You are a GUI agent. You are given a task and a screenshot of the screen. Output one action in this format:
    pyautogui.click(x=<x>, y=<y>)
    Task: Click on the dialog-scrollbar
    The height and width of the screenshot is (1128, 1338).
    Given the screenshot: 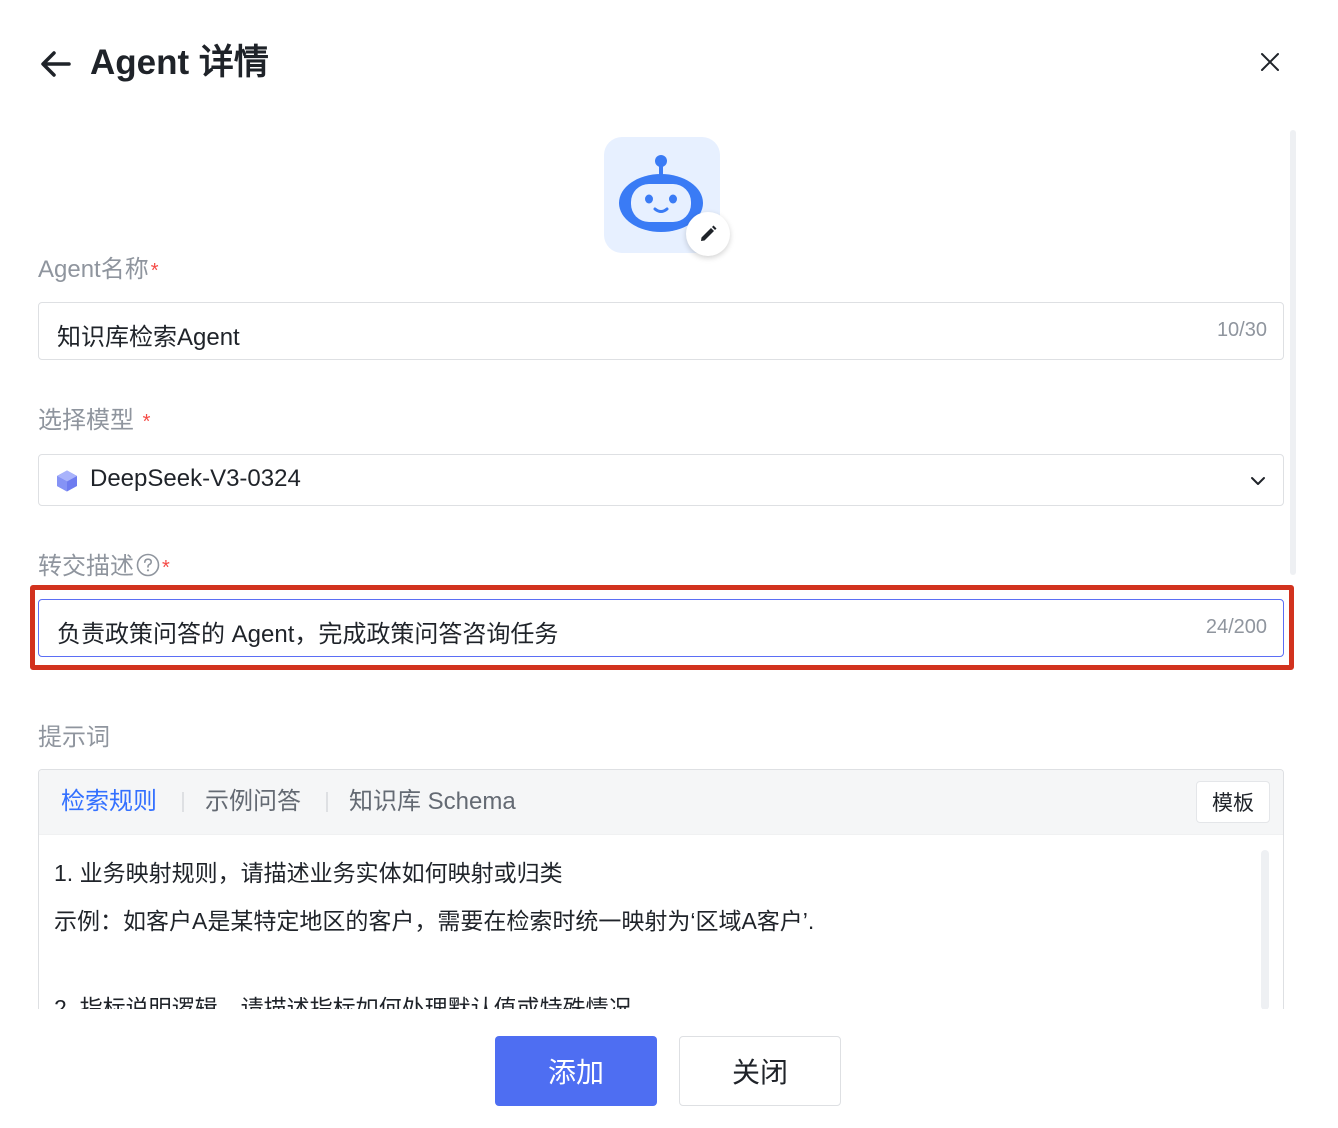 What is the action you would take?
    pyautogui.click(x=1293, y=567)
    